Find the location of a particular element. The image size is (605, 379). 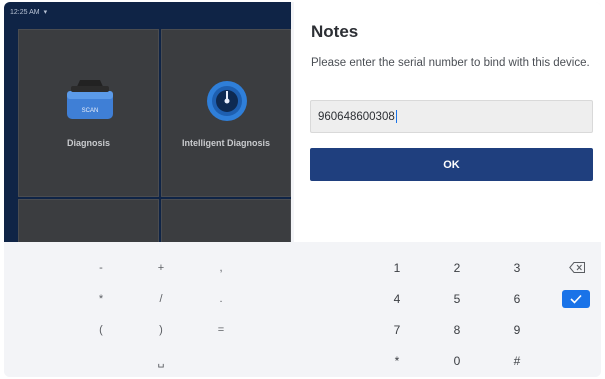

key-star: * is located at coordinates (397, 361).